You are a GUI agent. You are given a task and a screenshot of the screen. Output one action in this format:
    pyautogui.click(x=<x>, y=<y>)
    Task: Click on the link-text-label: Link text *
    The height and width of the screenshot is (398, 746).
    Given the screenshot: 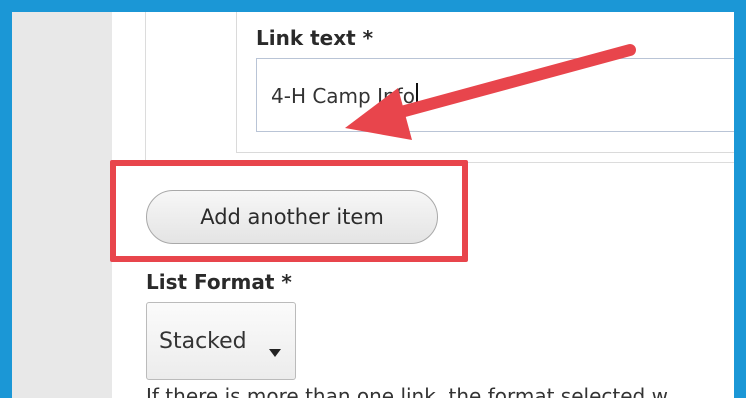 What is the action you would take?
    pyautogui.click(x=315, y=38)
    